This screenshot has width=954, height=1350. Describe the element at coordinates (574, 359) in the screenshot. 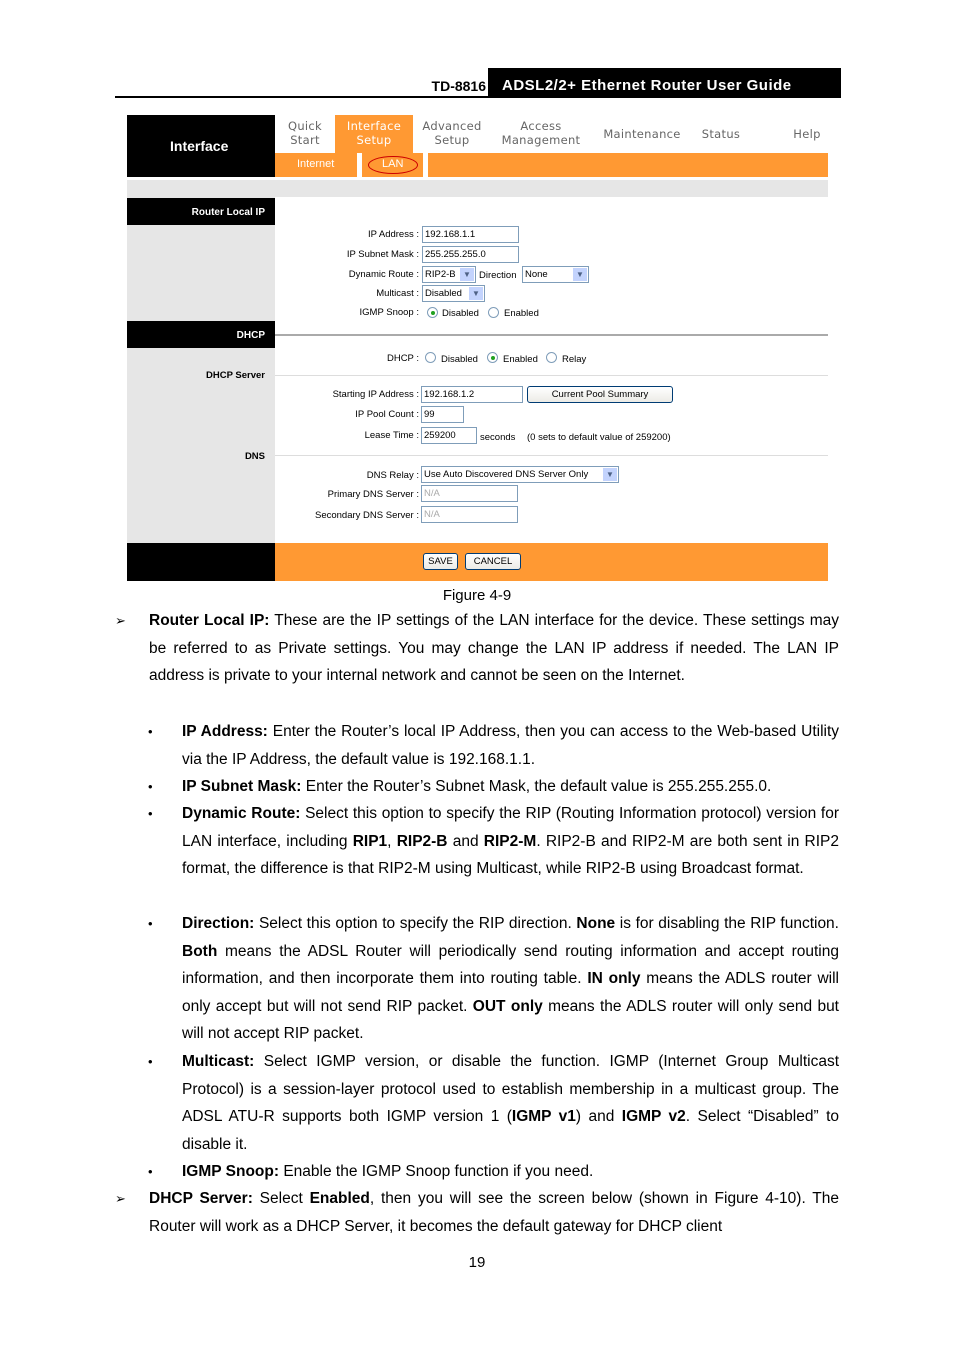

I see `radio-label: Relay` at that location.